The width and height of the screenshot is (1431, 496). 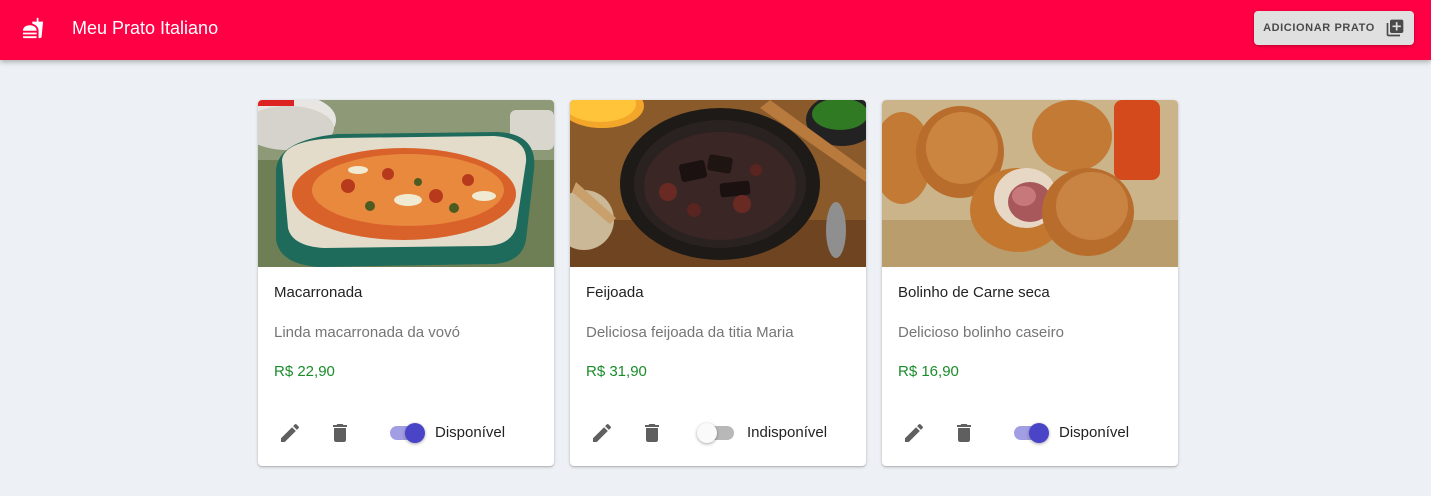 What do you see at coordinates (981, 332) in the screenshot?
I see `dish-description: Delicioso bolinho caseiro` at bounding box center [981, 332].